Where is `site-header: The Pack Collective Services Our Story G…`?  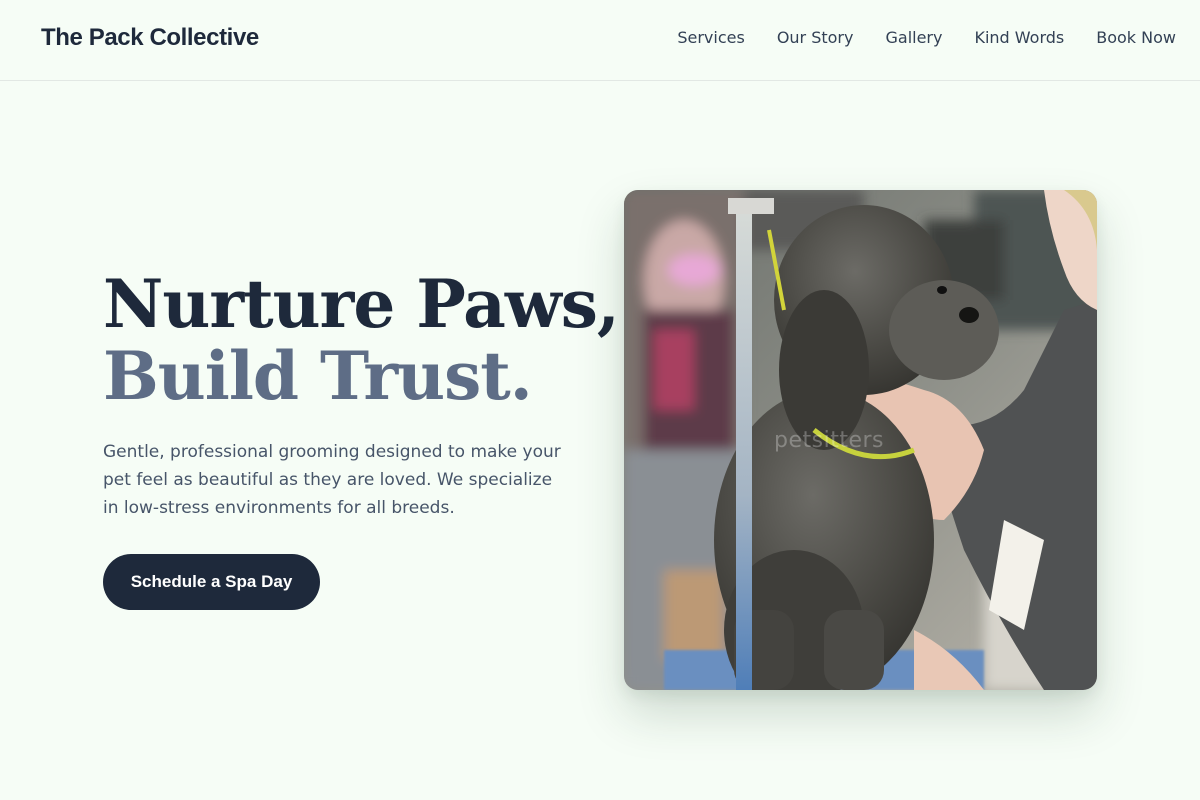
site-header: The Pack Collective Services Our Story G… is located at coordinates (600, 40).